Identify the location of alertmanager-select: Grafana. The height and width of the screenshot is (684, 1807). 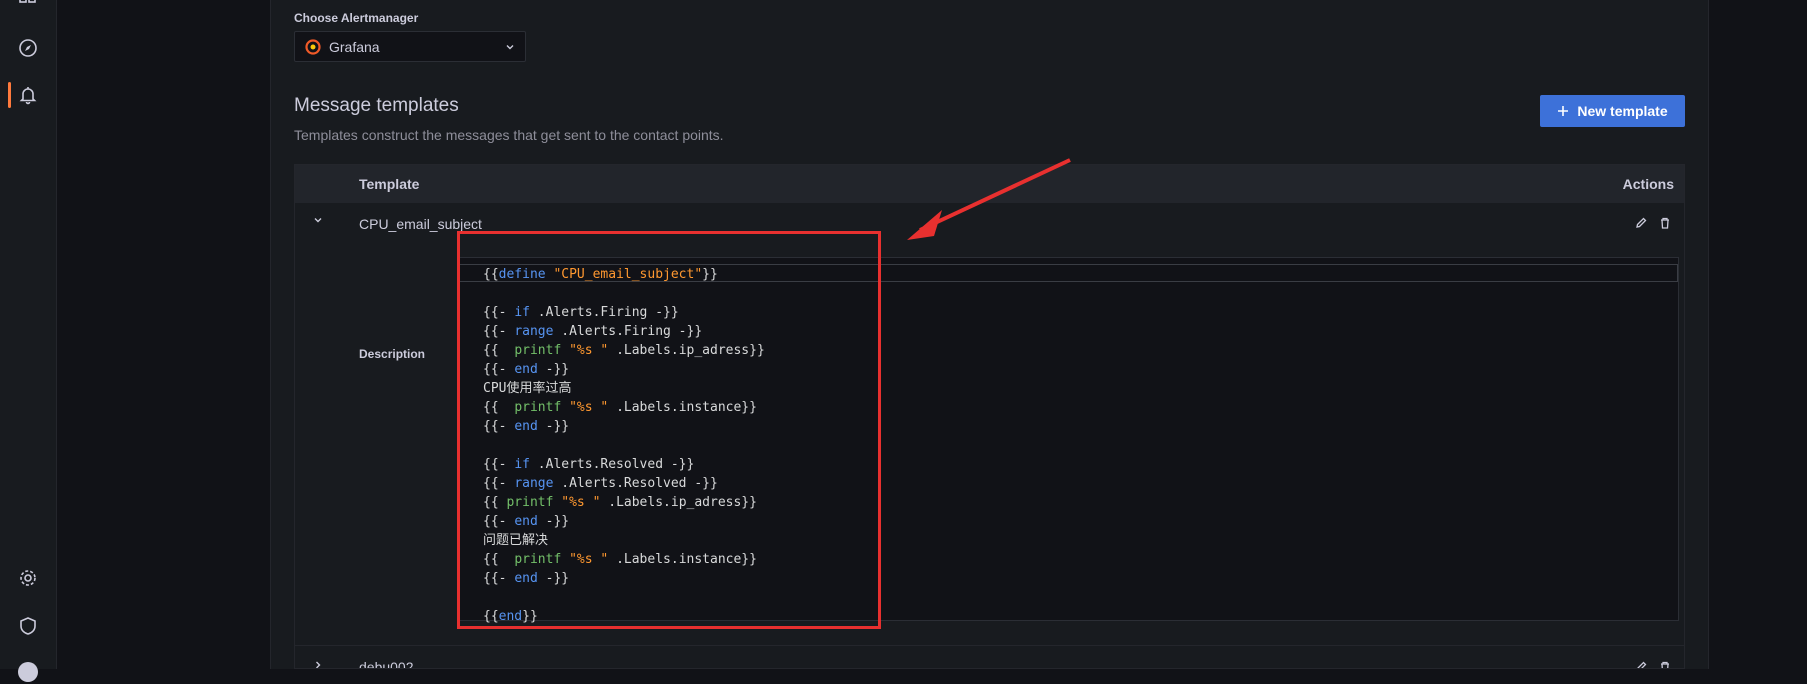
(410, 46).